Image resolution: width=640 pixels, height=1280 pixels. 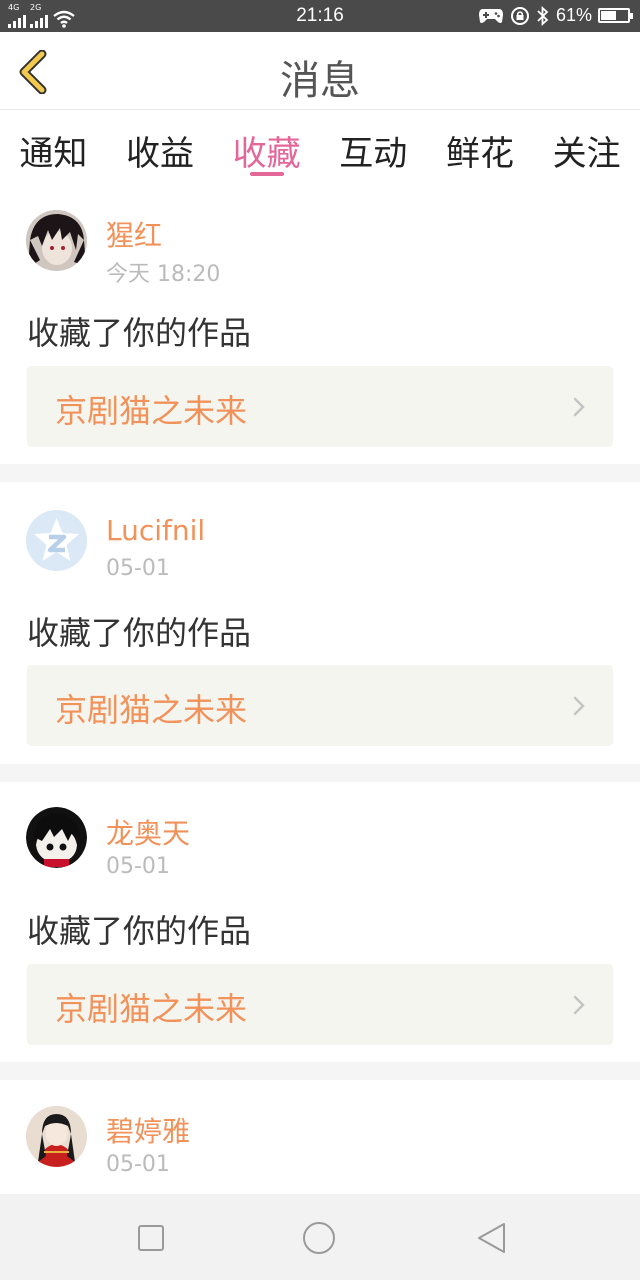 I want to click on back-nav-icon, so click(x=491, y=1238).